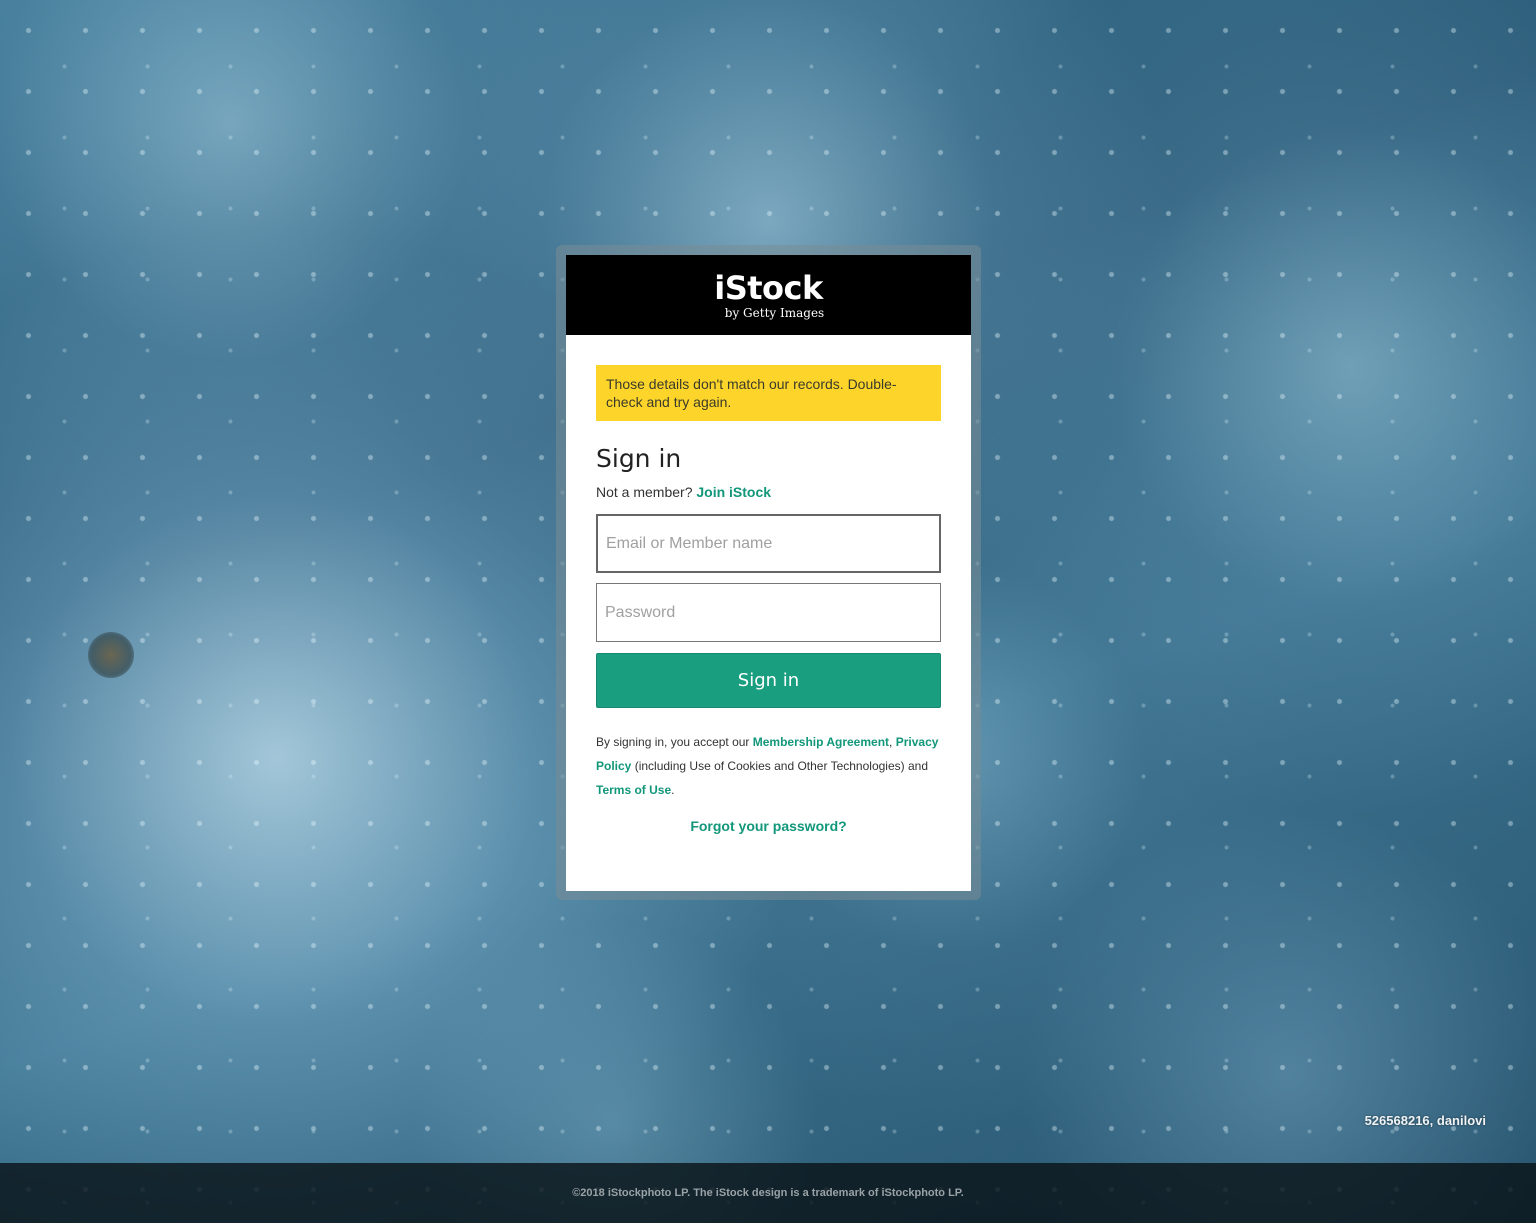 The height and width of the screenshot is (1223, 1536). What do you see at coordinates (733, 492) in the screenshot?
I see `join-istock-link: Join iStock` at bounding box center [733, 492].